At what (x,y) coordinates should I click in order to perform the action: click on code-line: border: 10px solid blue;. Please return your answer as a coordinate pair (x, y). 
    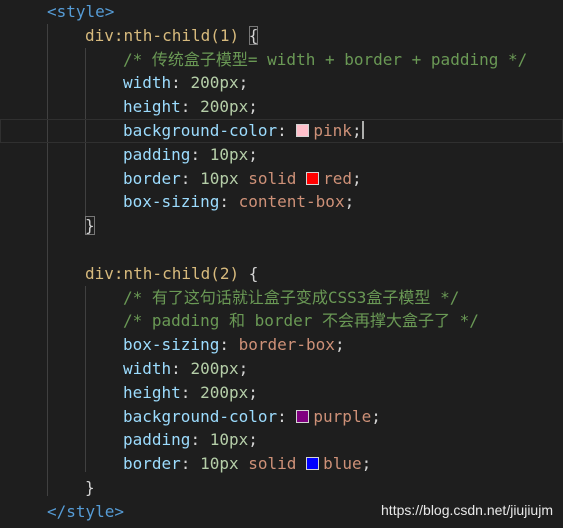
    Looking at the image, I should click on (247, 464).